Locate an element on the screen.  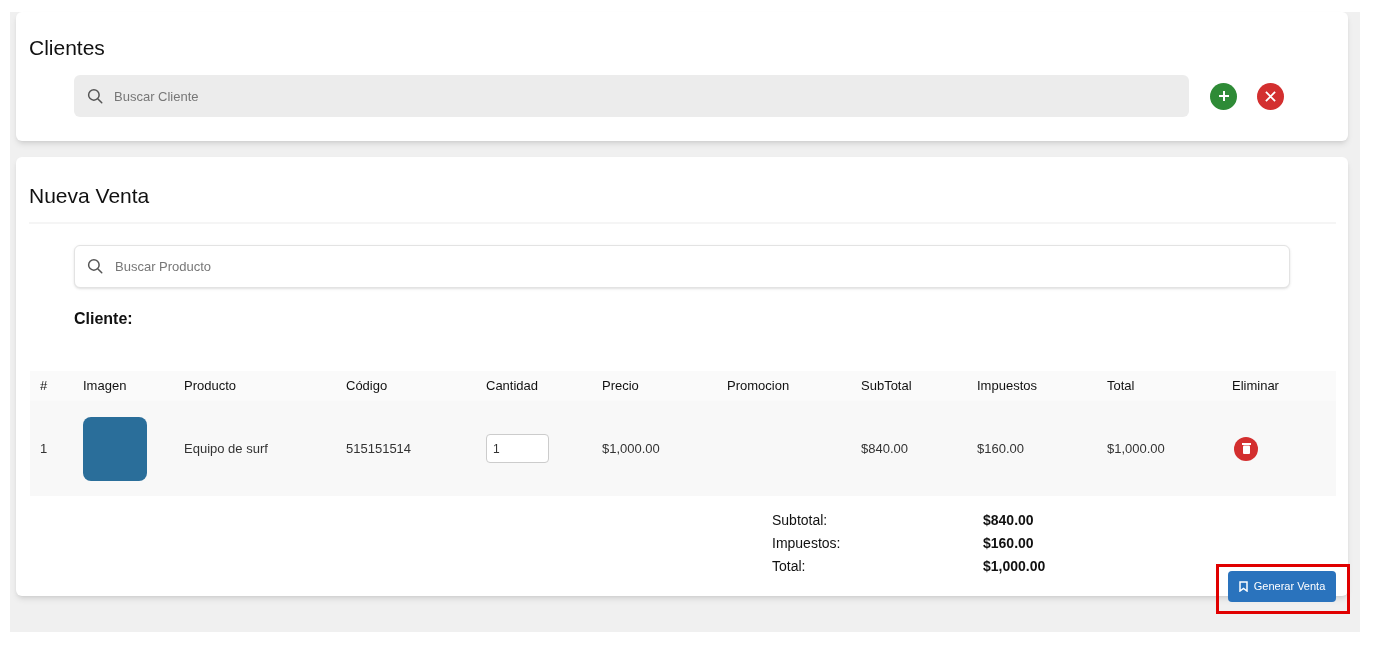
plus-icon is located at coordinates (1223, 96).